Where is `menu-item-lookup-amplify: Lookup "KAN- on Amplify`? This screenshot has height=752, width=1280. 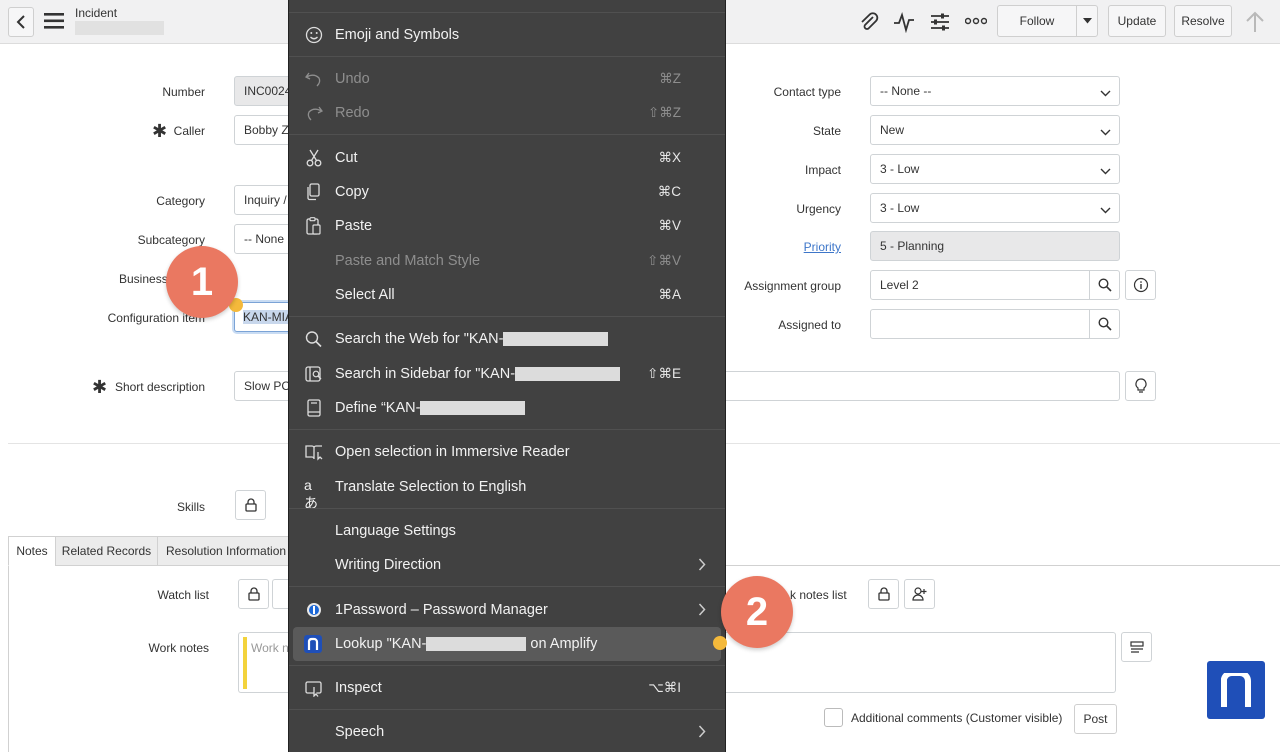 menu-item-lookup-amplify: Lookup "KAN- on Amplify is located at coordinates (507, 644).